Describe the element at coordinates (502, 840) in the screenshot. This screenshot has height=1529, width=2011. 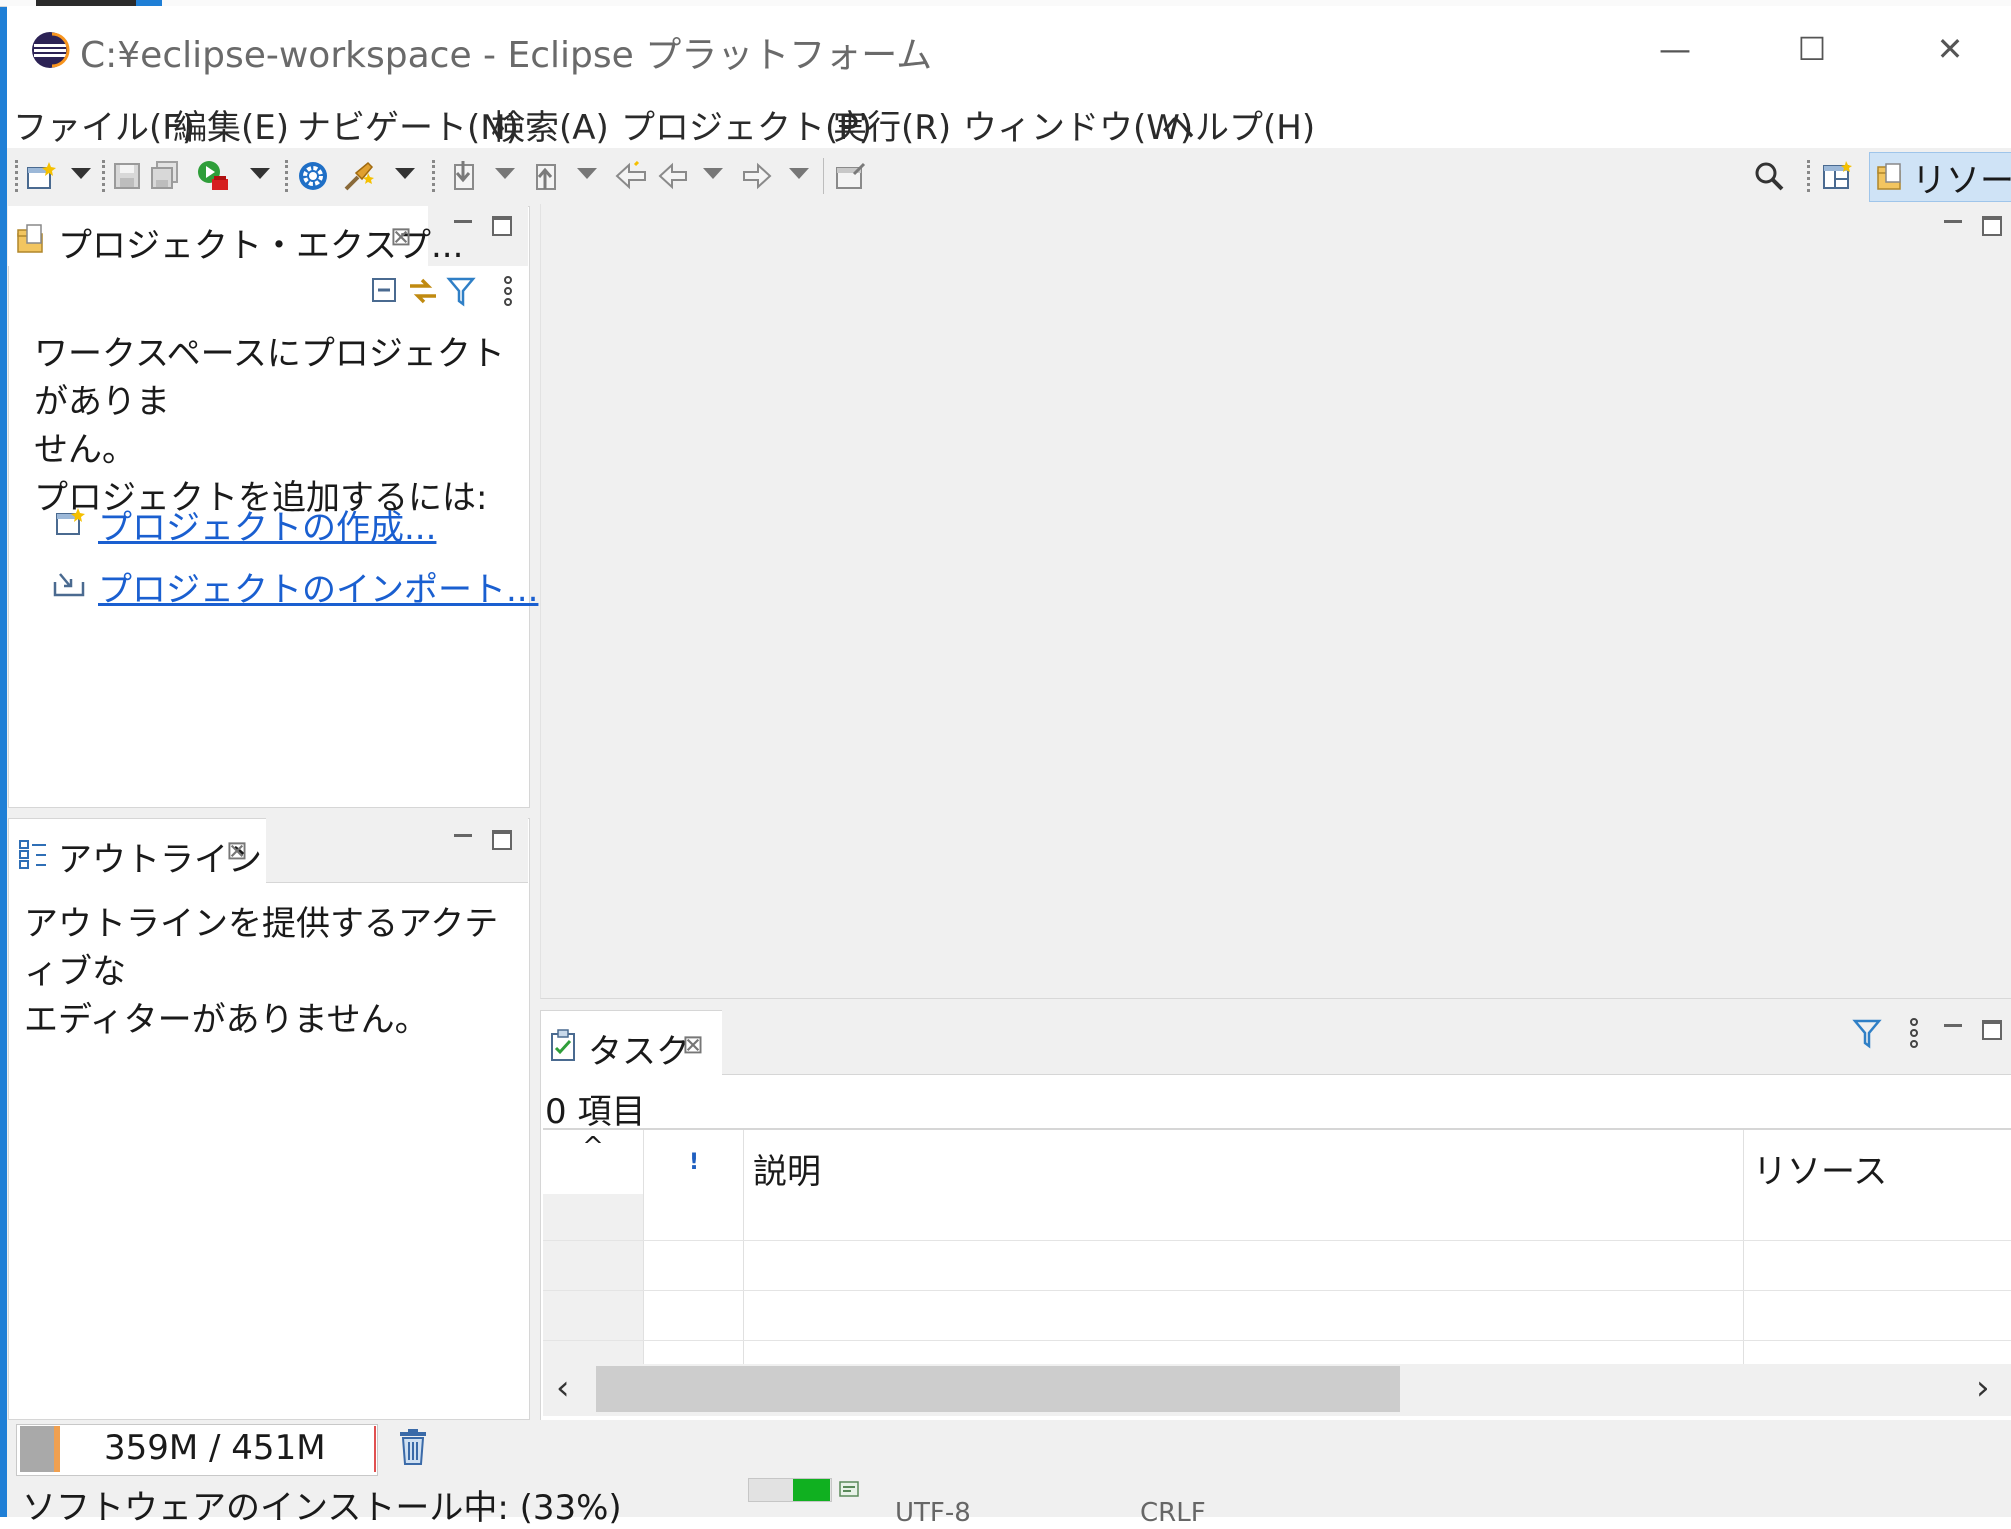
I see `maximize-outline-icon` at that location.